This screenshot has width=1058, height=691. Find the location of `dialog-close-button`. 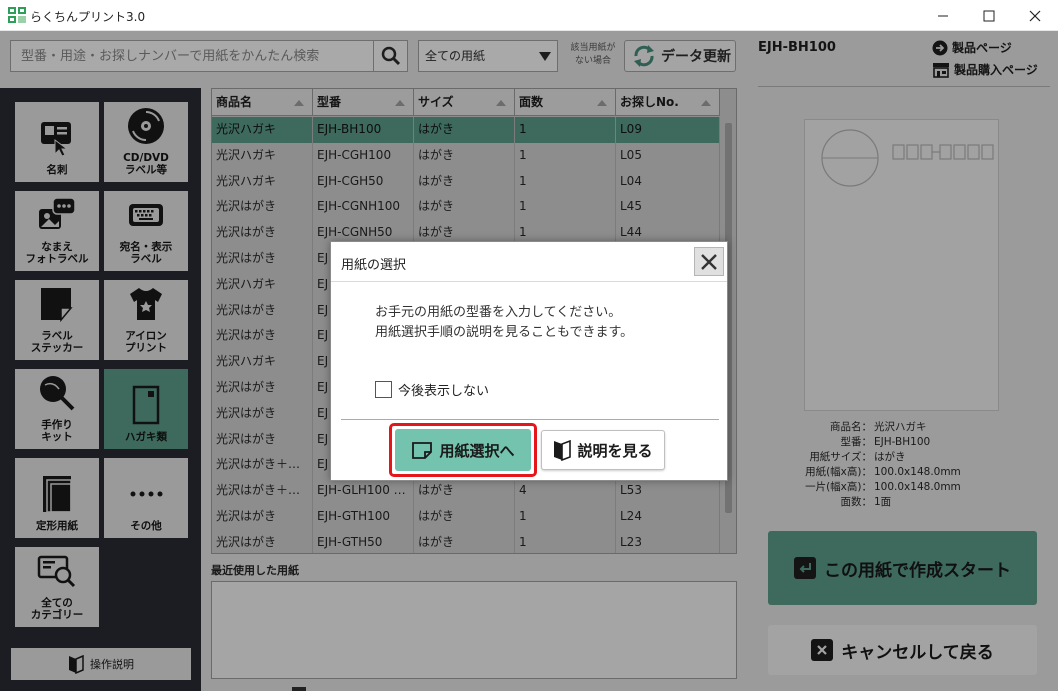

dialog-close-button is located at coordinates (709, 261).